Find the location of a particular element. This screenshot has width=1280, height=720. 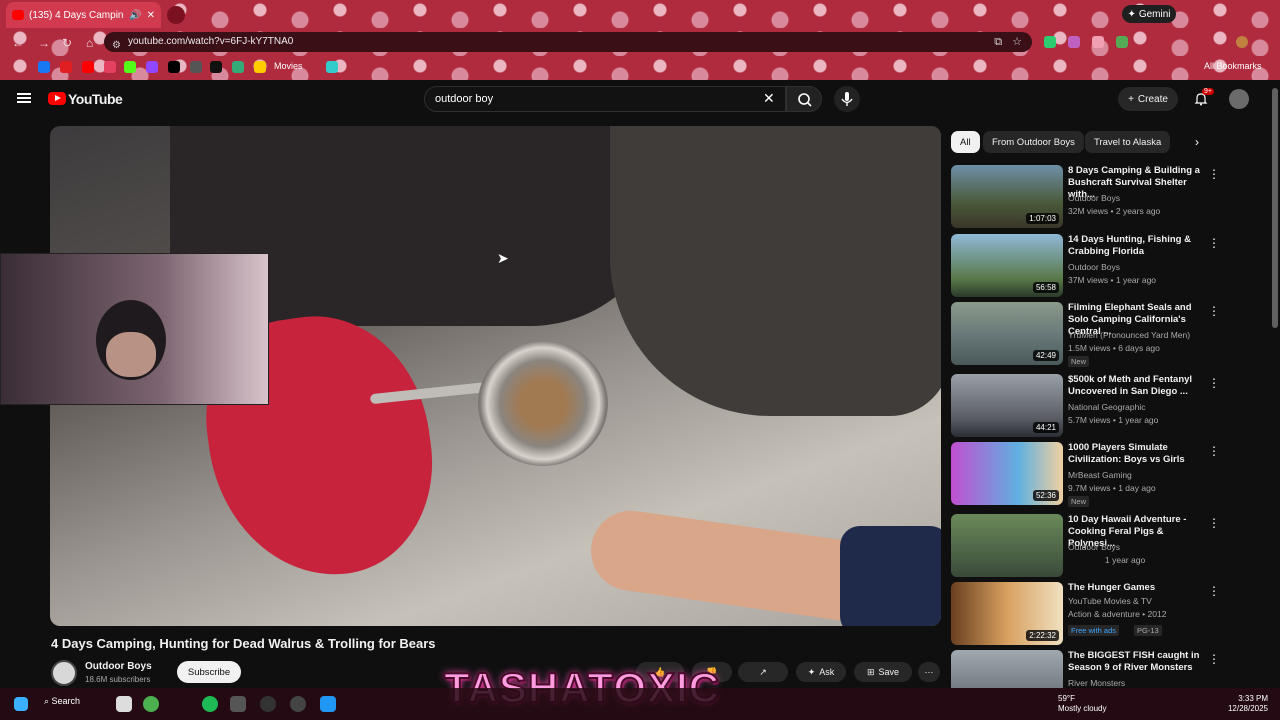

bookmark-movies: Movies is located at coordinates (288, 66).